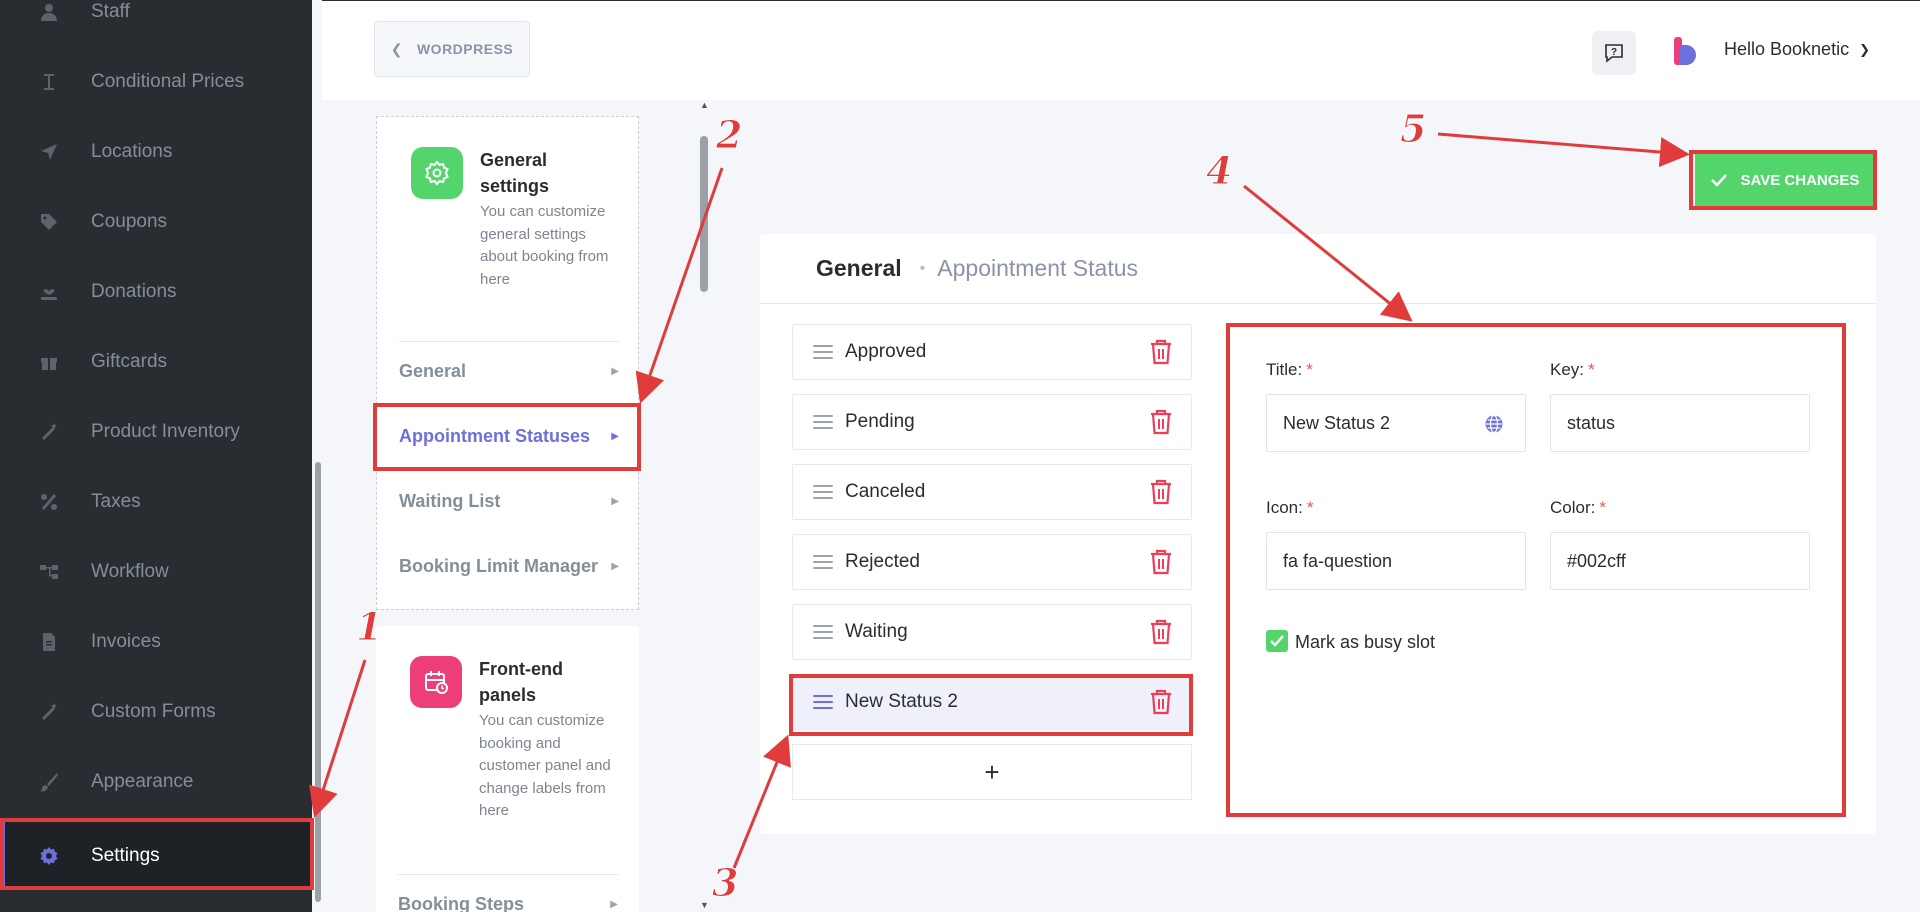 This screenshot has width=1920, height=912. I want to click on sidebar-item-invoices: Invoices, so click(156, 642).